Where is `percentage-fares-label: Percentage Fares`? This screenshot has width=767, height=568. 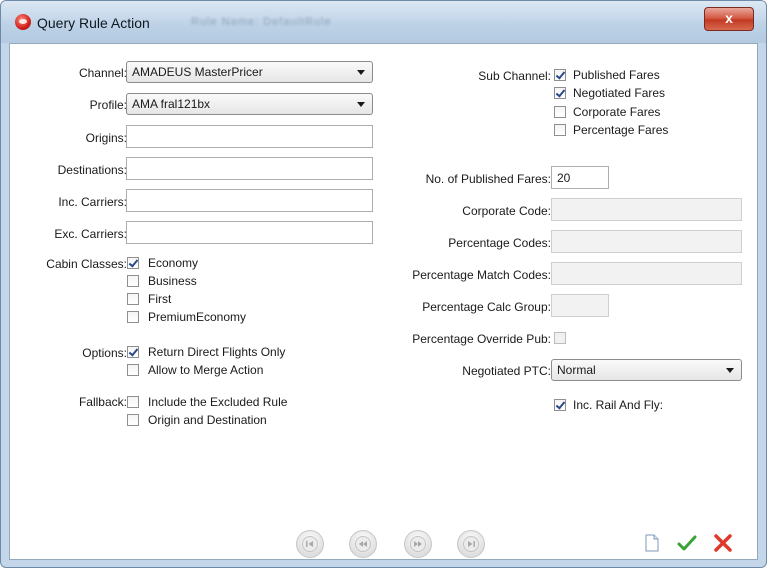 percentage-fares-label: Percentage Fares is located at coordinates (621, 130).